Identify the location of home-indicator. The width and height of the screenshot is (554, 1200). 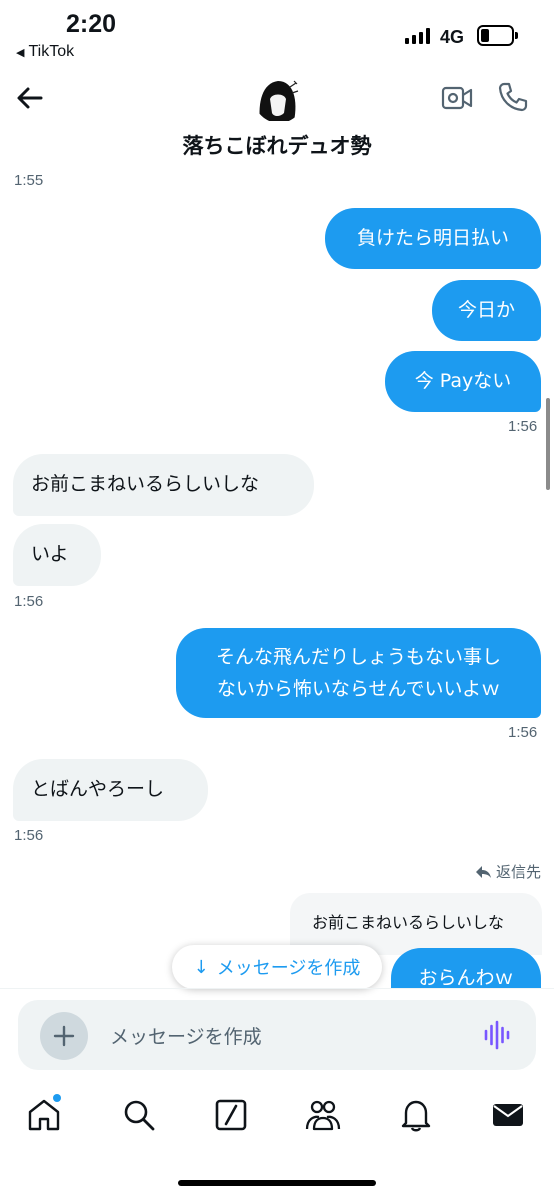
(277, 1183).